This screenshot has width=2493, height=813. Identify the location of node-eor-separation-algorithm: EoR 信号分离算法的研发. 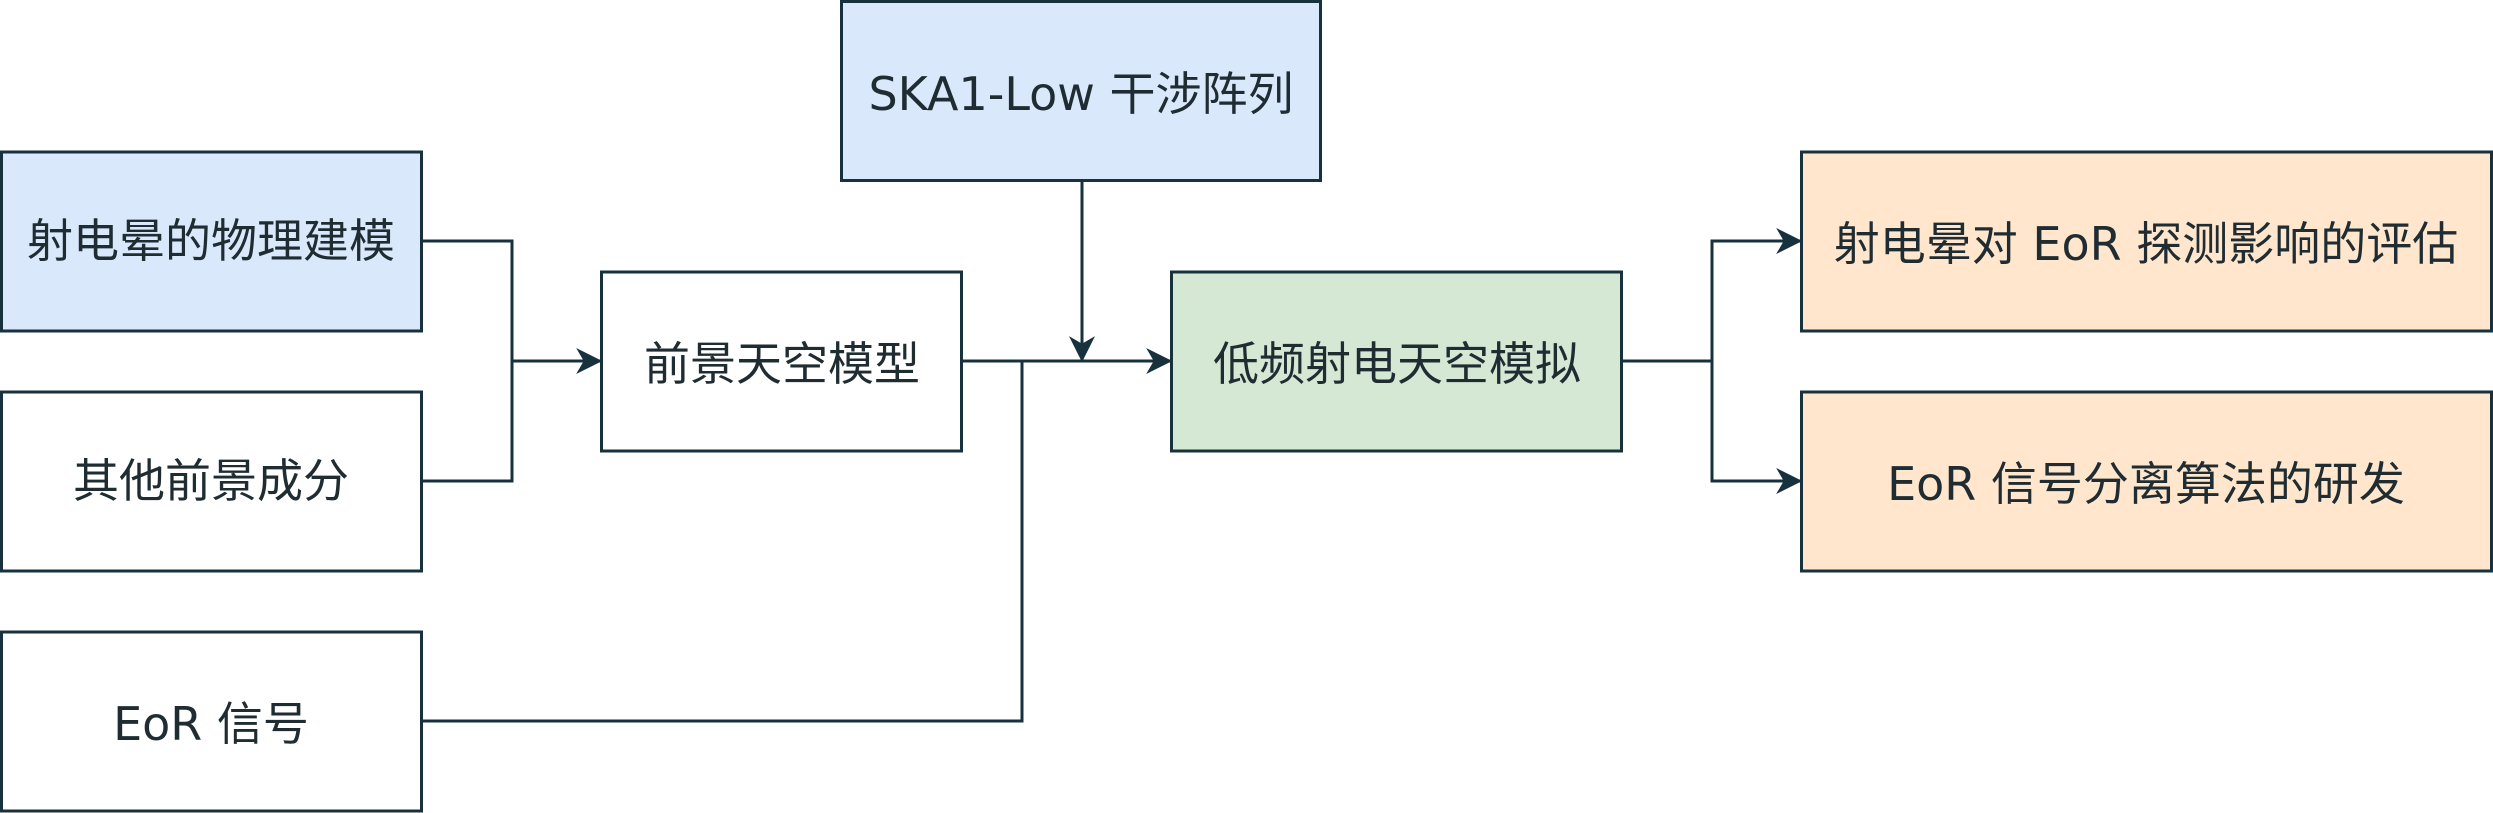
(2146, 481).